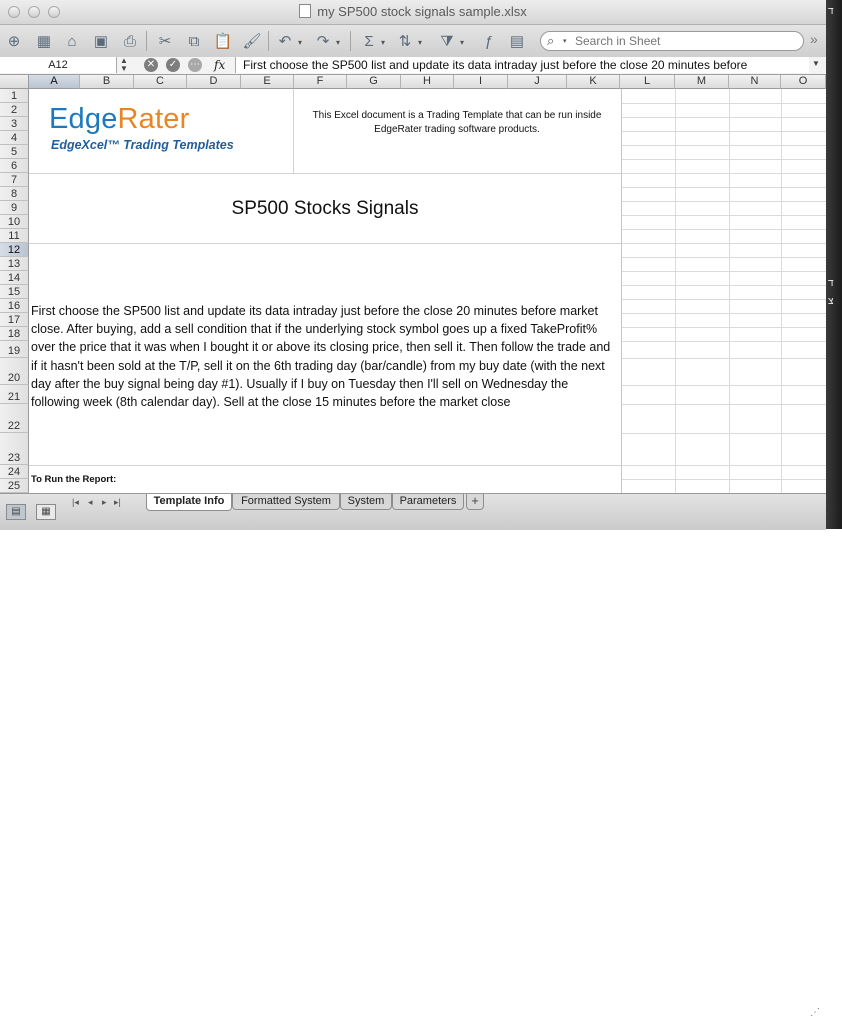  I want to click on last-sheet-icon: ▸|, so click(117, 502).